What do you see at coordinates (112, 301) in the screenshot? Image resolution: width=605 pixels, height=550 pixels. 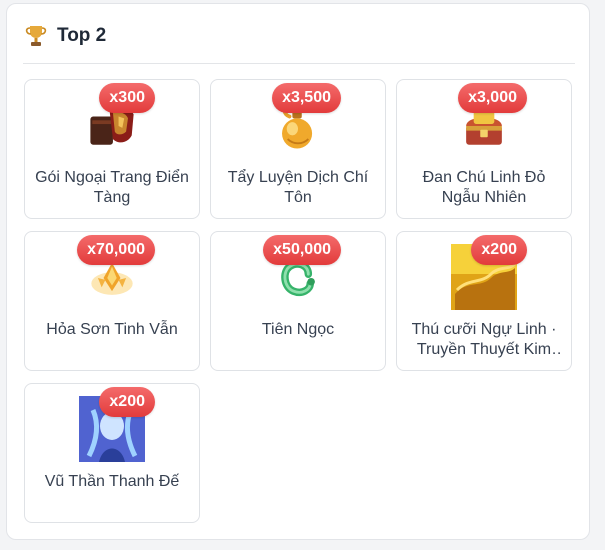 I see `reward-card: x70,000 Hỏa Sơn Tinh Vẫn` at bounding box center [112, 301].